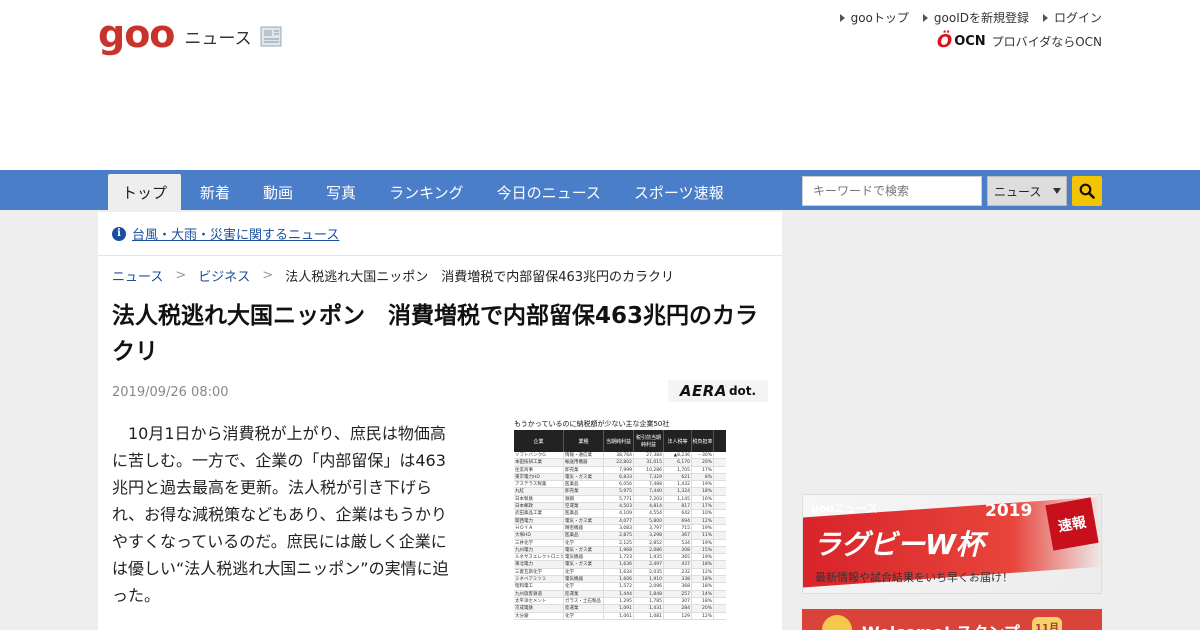 This screenshot has width=1200, height=630. I want to click on ocn-banner: Ö OCN プロバイダならOCN, so click(1019, 41).